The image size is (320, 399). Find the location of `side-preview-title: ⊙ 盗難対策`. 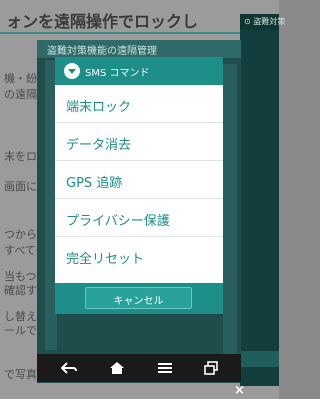

side-preview-title: ⊙ 盗難対策 is located at coordinates (265, 21).